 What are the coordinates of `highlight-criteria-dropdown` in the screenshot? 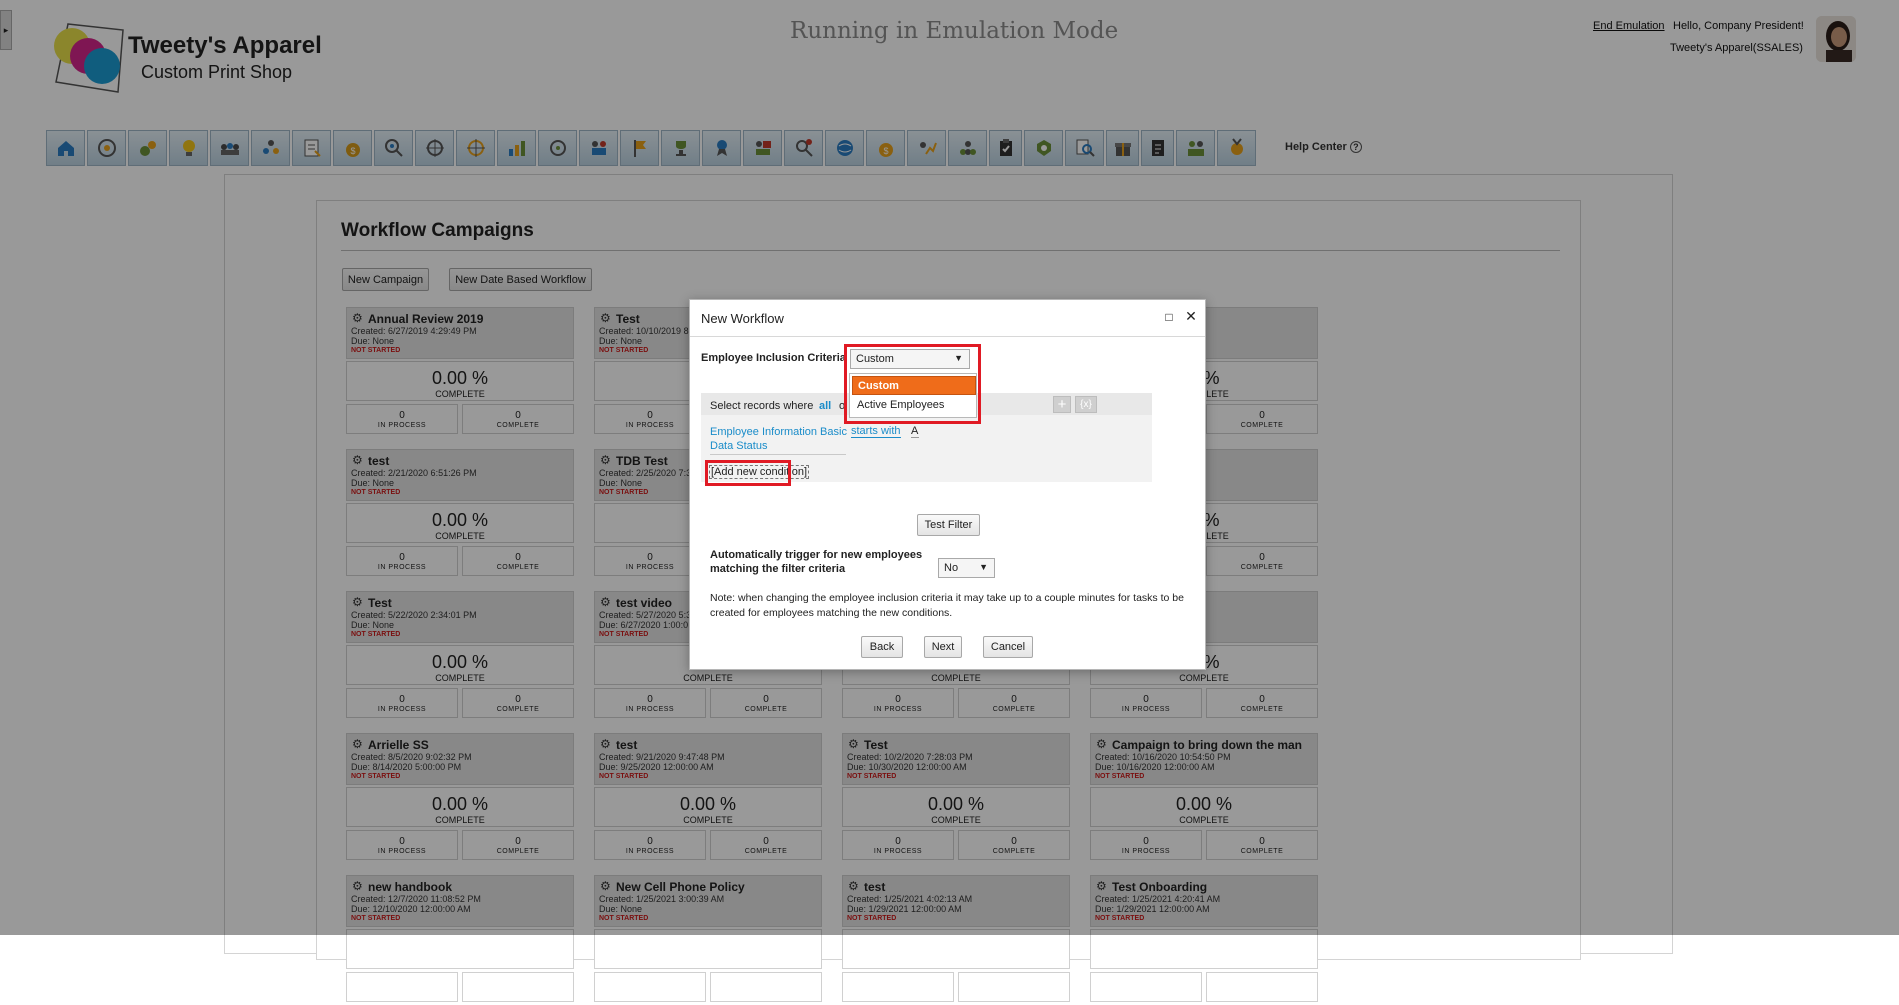 It's located at (912, 384).